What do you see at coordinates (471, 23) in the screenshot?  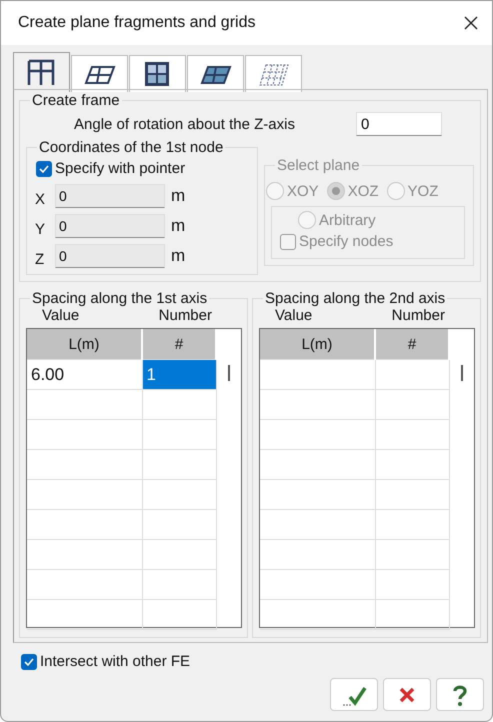 I see `close-icon` at bounding box center [471, 23].